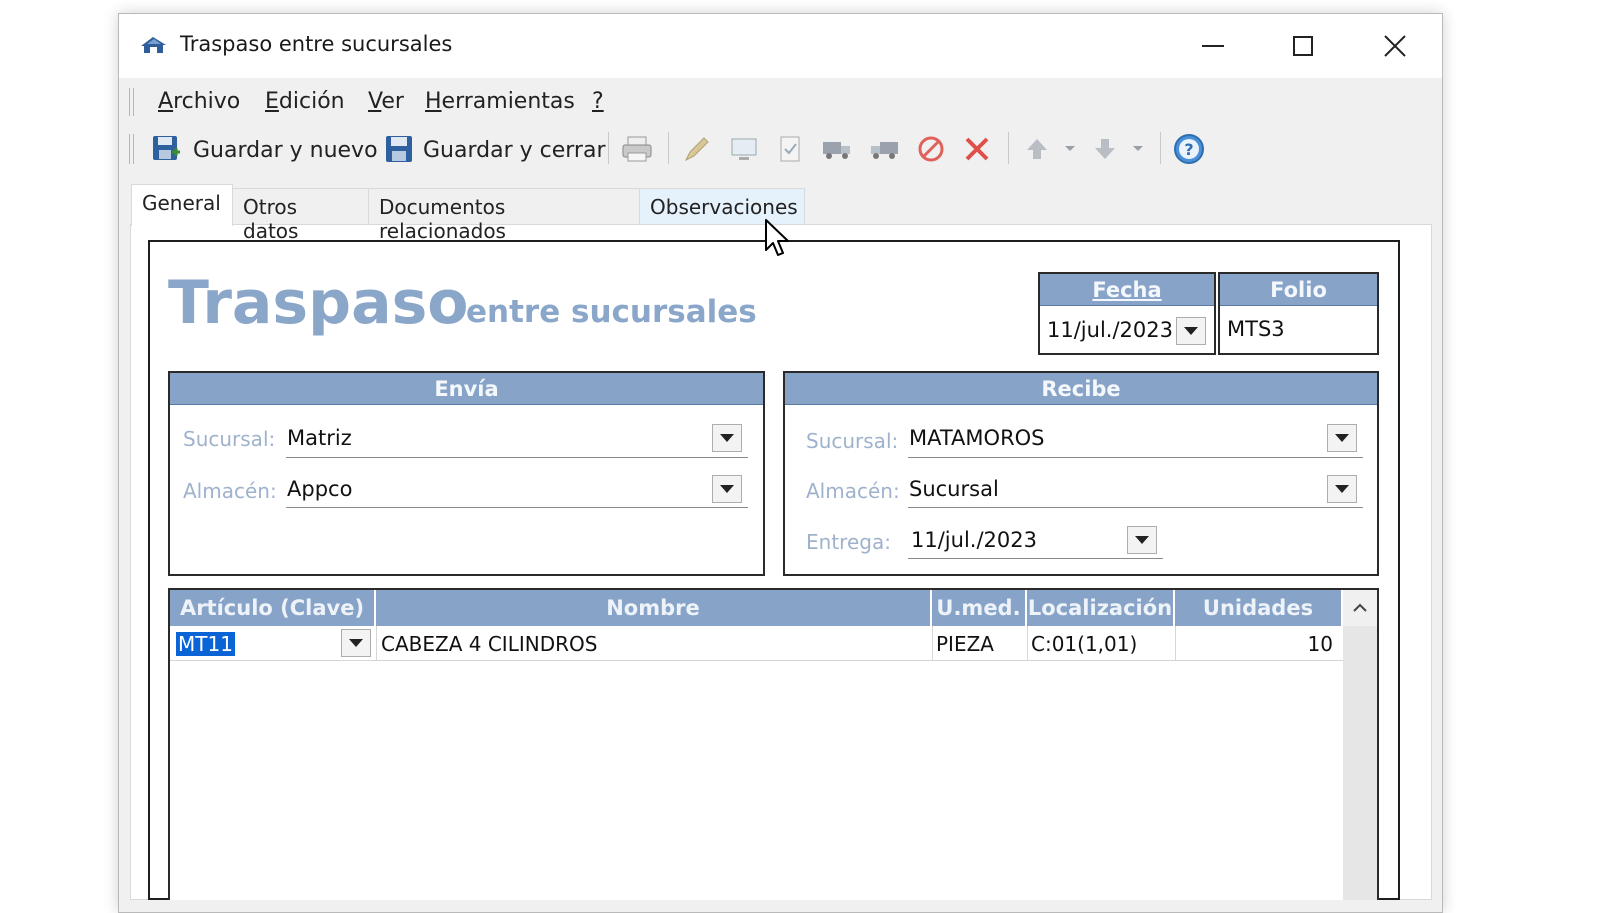 The height and width of the screenshot is (913, 1600). What do you see at coordinates (1256, 329) in the screenshot?
I see `folio-value: MTS3` at bounding box center [1256, 329].